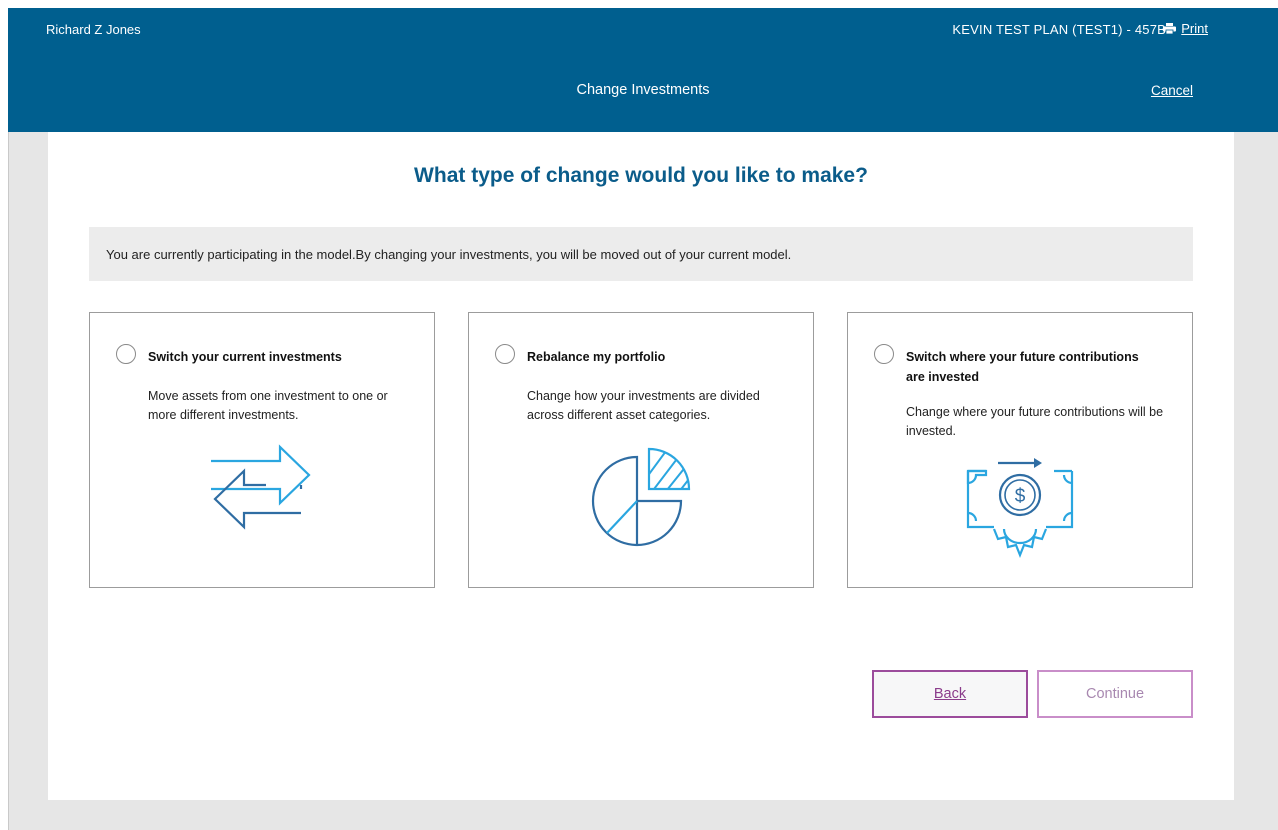 This screenshot has width=1278, height=830. I want to click on radio-switch-investments, so click(126, 354).